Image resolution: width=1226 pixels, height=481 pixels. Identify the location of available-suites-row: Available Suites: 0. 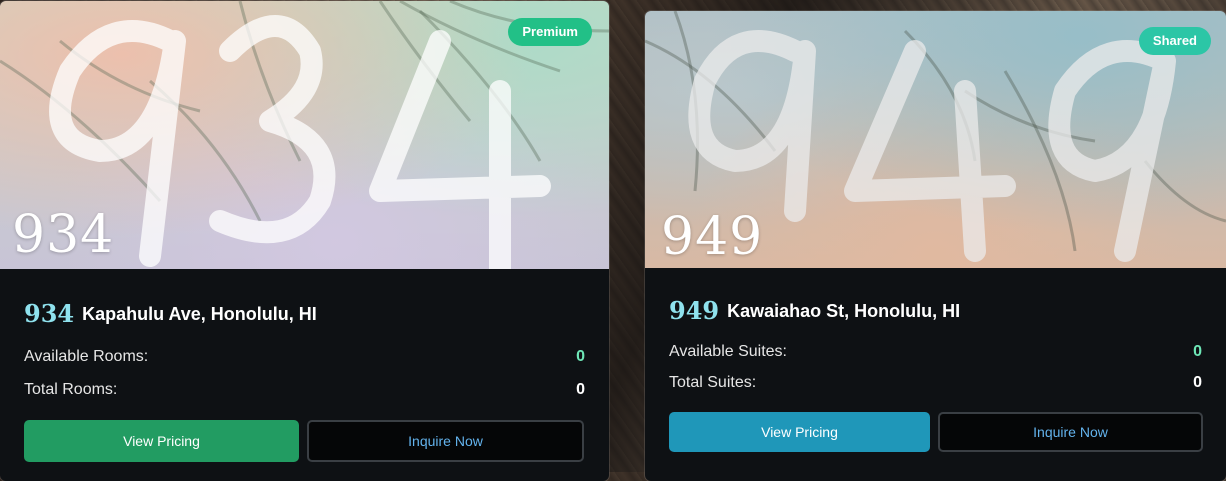
(935, 352).